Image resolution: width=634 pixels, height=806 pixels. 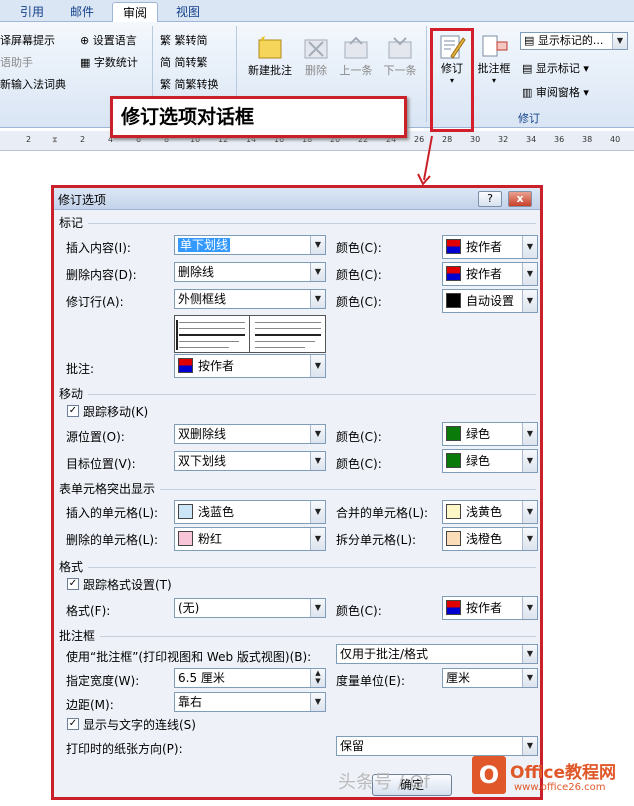 I want to click on preview-page-right, so click(x=288, y=334).